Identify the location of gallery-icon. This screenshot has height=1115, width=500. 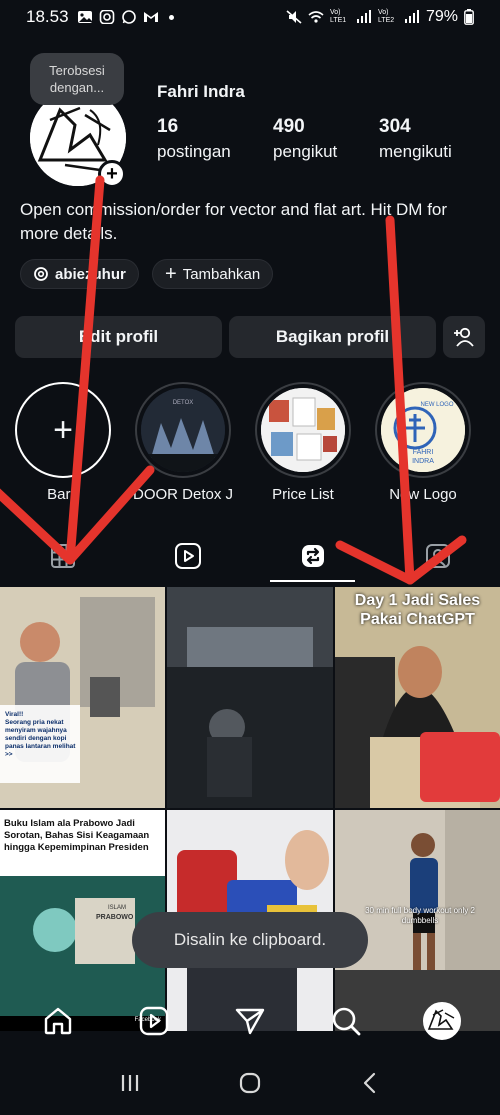
(84, 17).